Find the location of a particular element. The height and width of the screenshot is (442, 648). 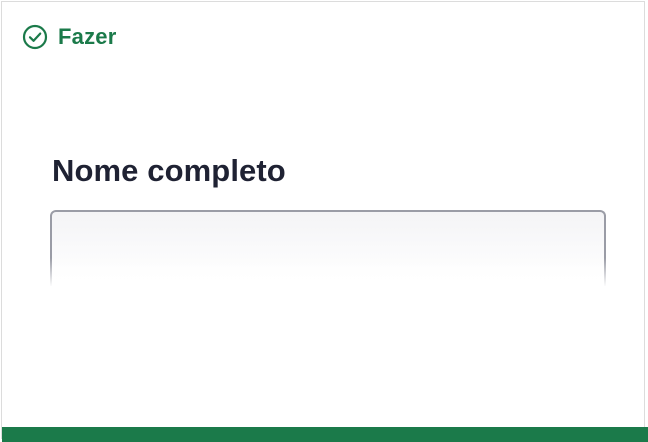

full-name-input is located at coordinates (328, 248).